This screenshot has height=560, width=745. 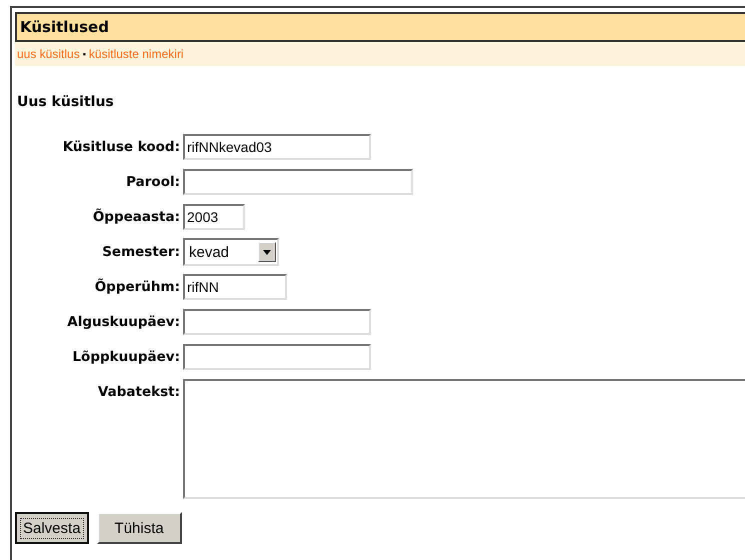 I want to click on caret-icon, so click(x=267, y=252).